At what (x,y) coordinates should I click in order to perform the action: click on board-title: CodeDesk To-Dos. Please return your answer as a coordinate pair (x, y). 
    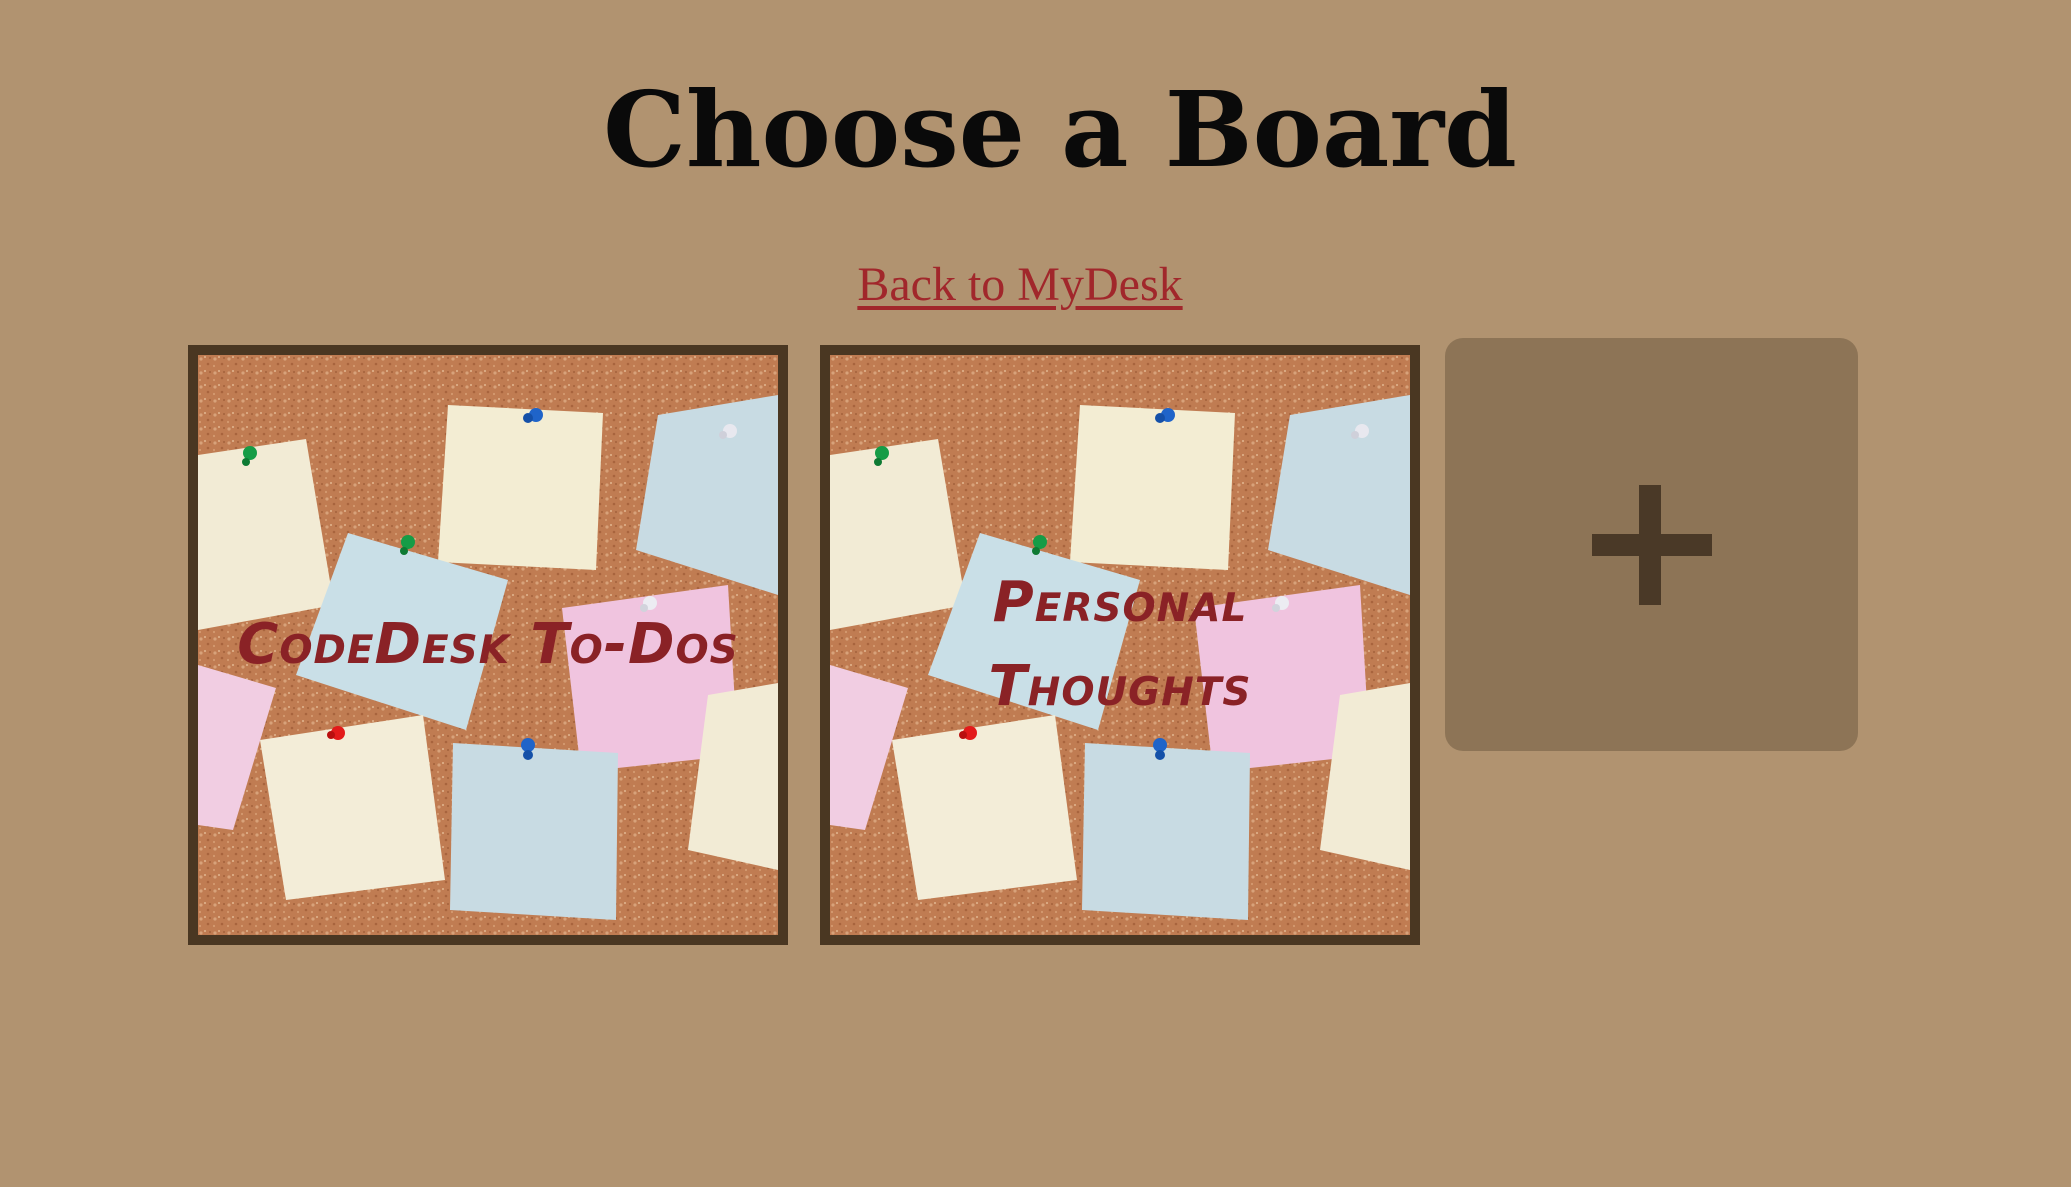
    Looking at the image, I should click on (488, 644).